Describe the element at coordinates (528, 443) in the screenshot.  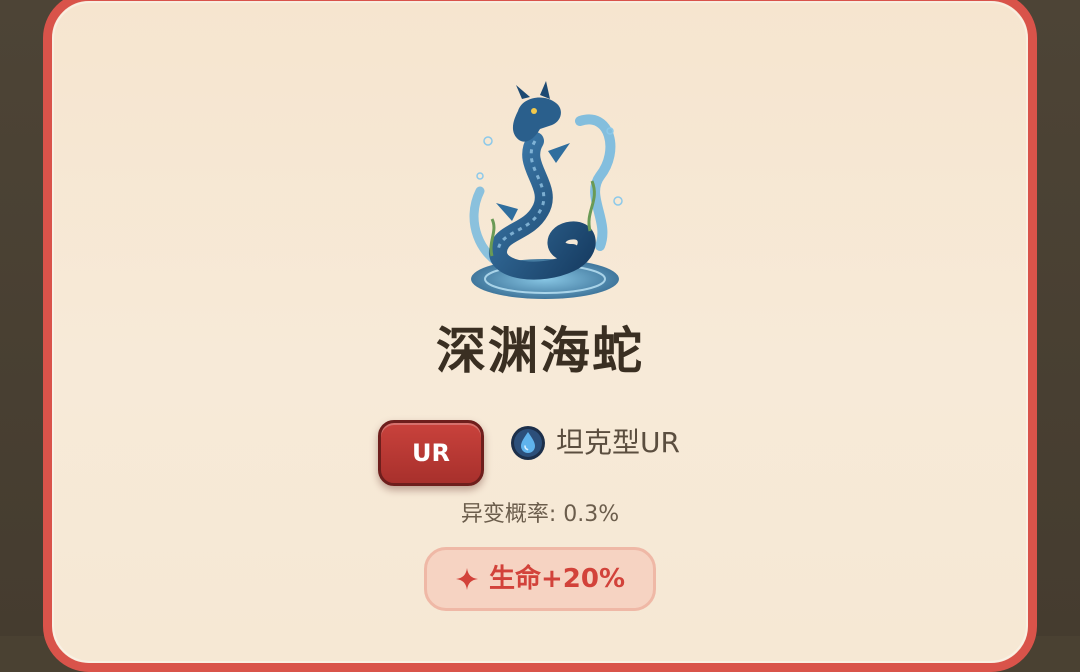
I see `water-drop-icon` at that location.